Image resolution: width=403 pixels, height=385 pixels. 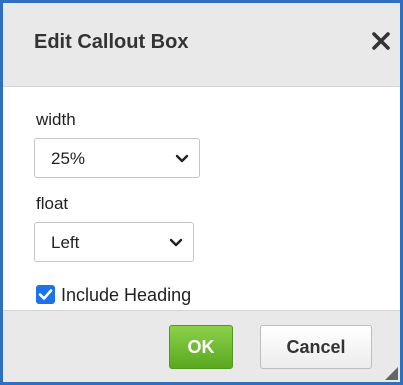 What do you see at coordinates (117, 158) in the screenshot?
I see `width-select: 25%` at bounding box center [117, 158].